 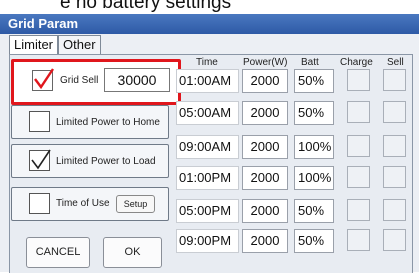 What do you see at coordinates (207, 62) in the screenshot?
I see `col-header-time: Time` at bounding box center [207, 62].